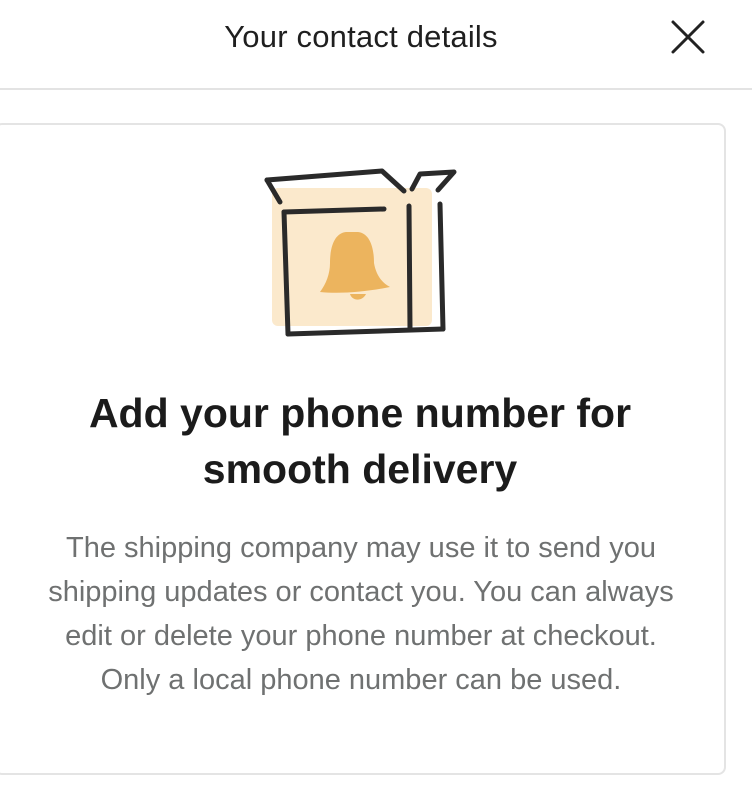 The image size is (752, 802). I want to click on close-icon, so click(688, 37).